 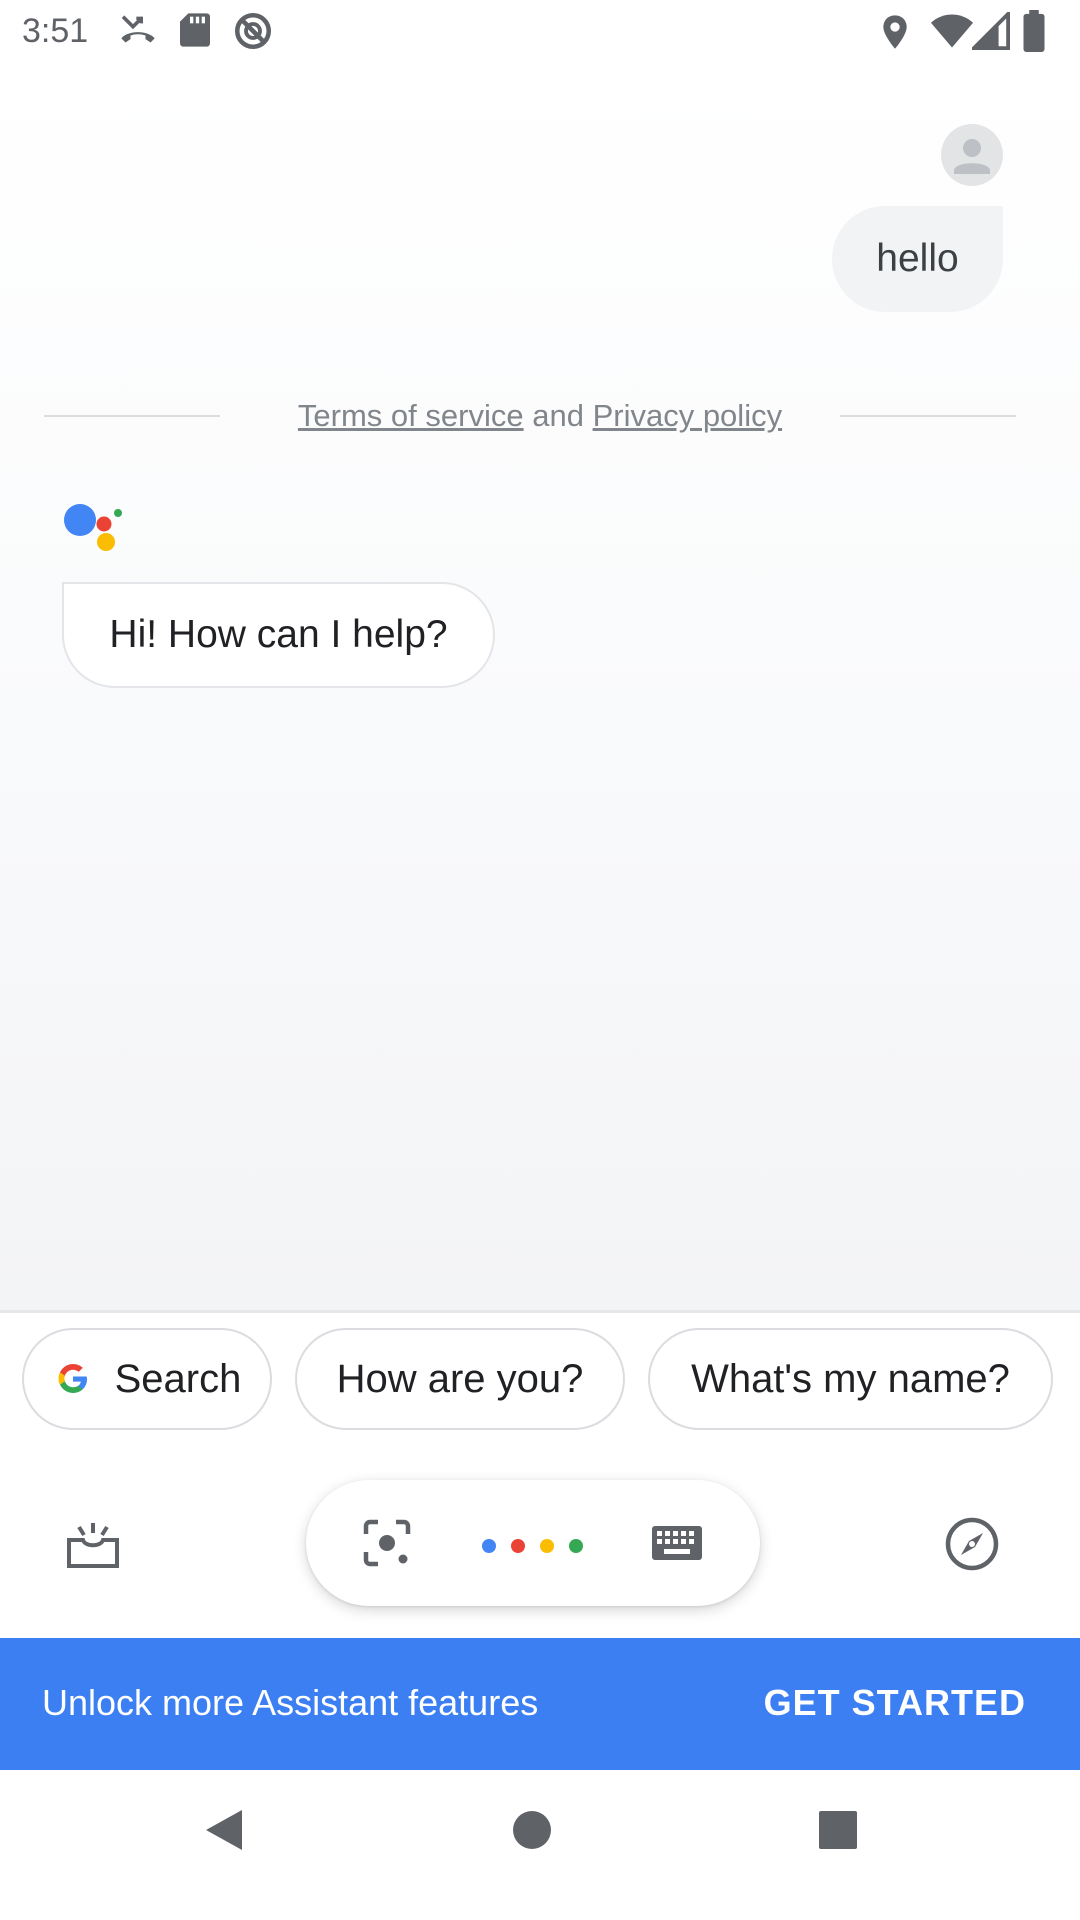 I want to click on explore-compass-icon, so click(x=972, y=1544).